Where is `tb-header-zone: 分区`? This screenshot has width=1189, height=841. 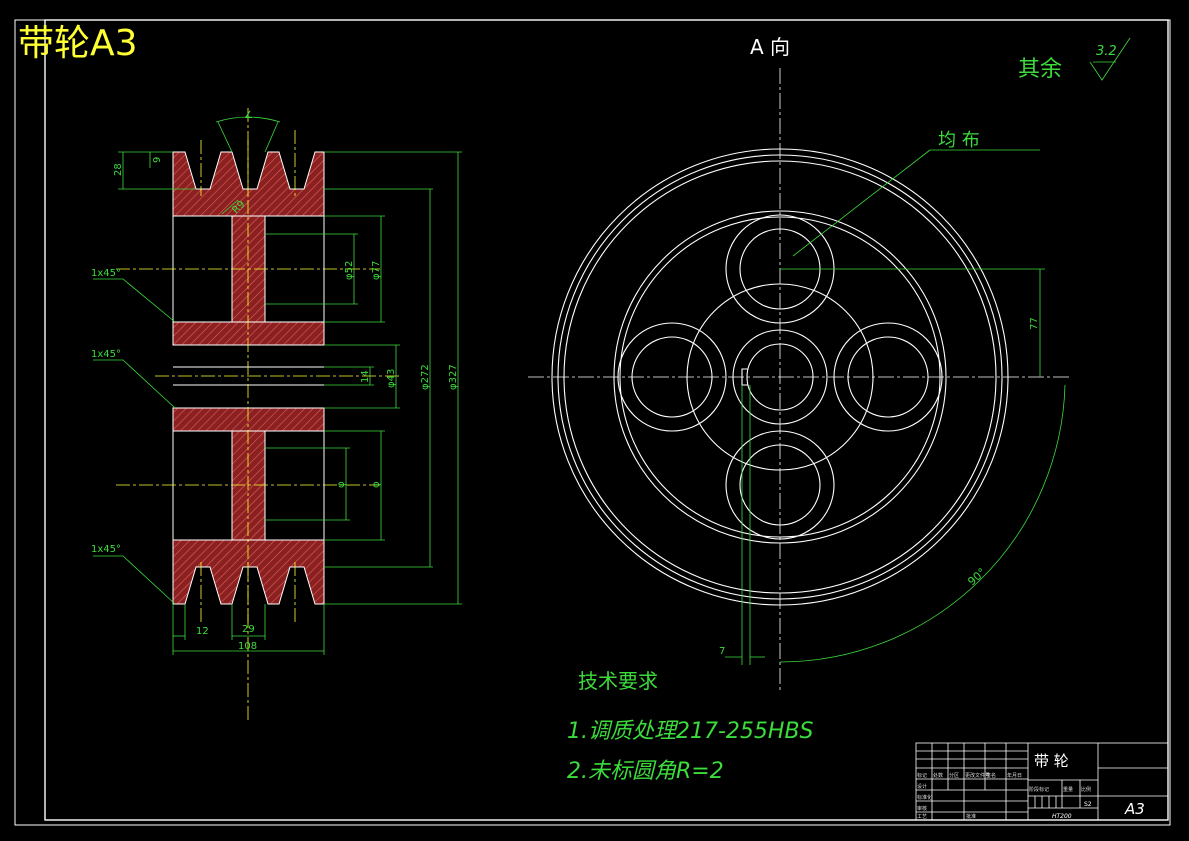 tb-header-zone: 分区 is located at coordinates (954, 775).